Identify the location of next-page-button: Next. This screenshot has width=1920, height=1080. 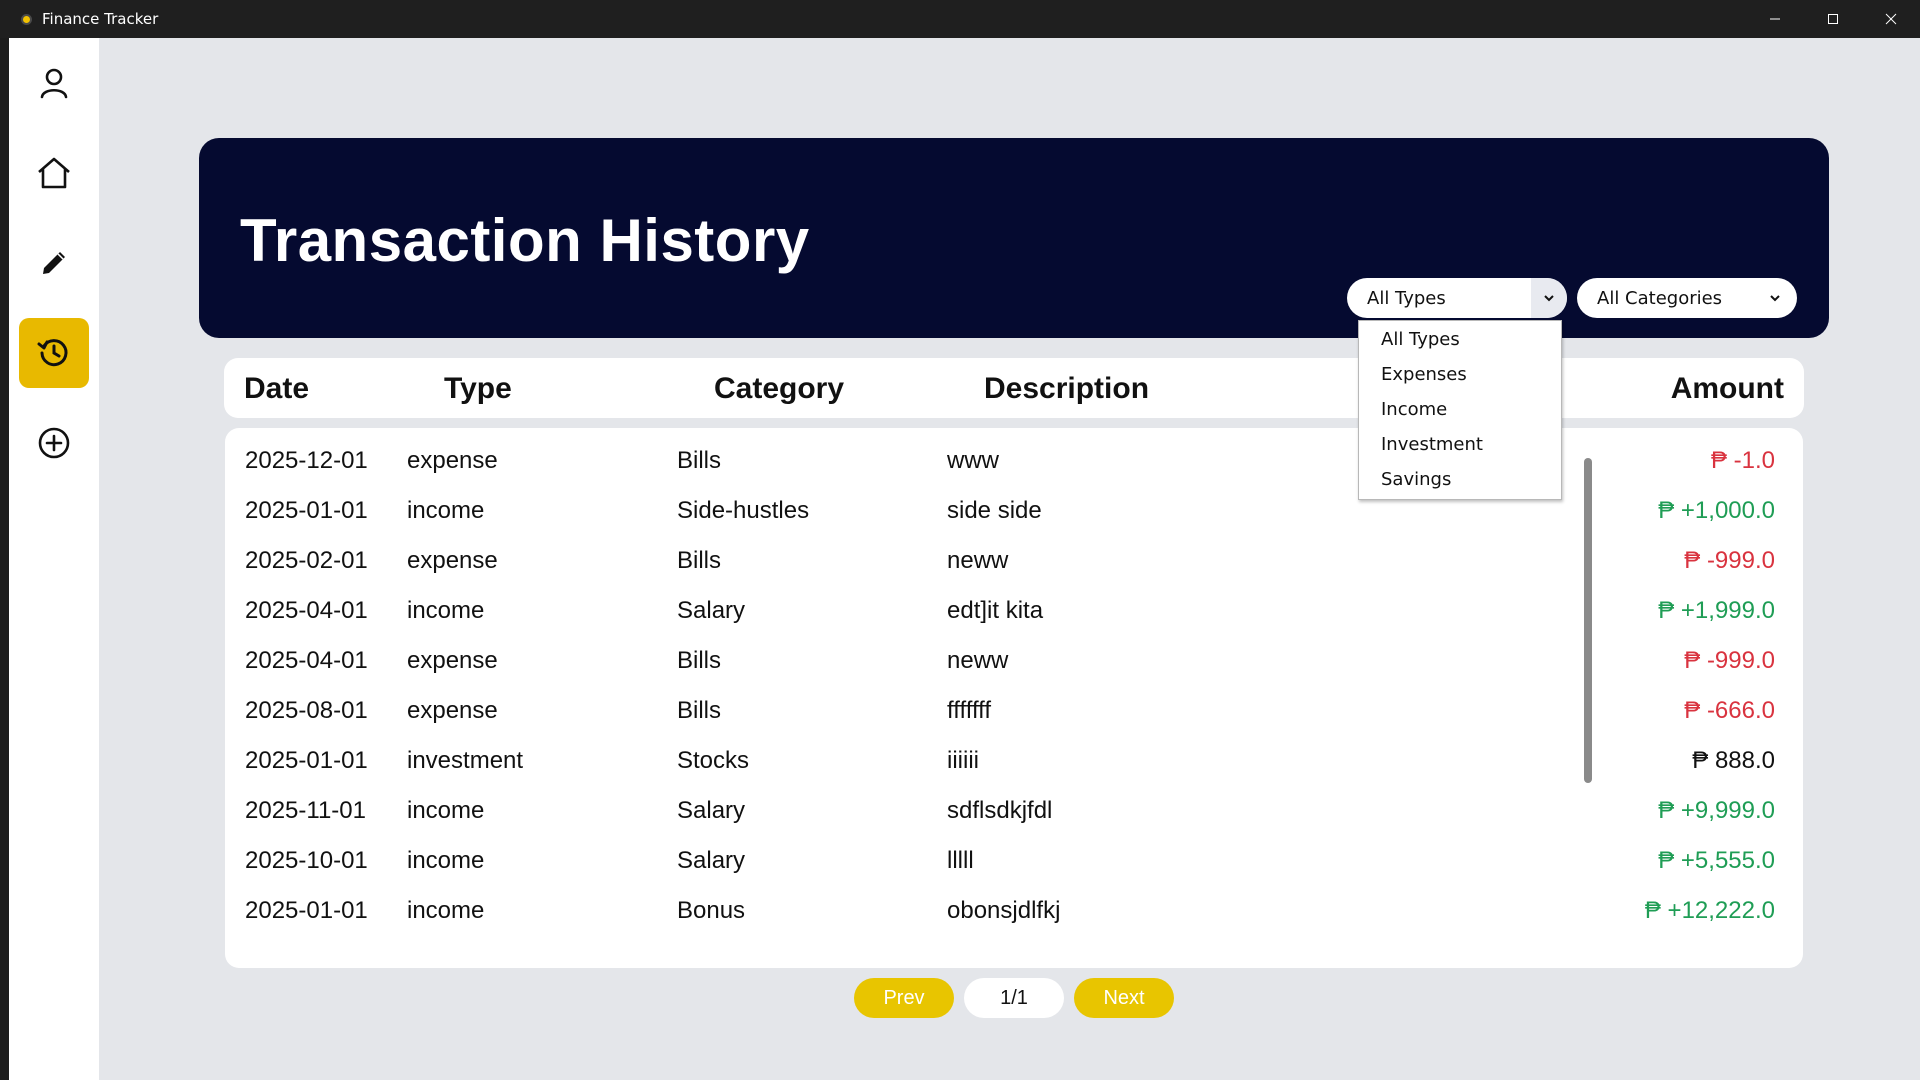
(1124, 998).